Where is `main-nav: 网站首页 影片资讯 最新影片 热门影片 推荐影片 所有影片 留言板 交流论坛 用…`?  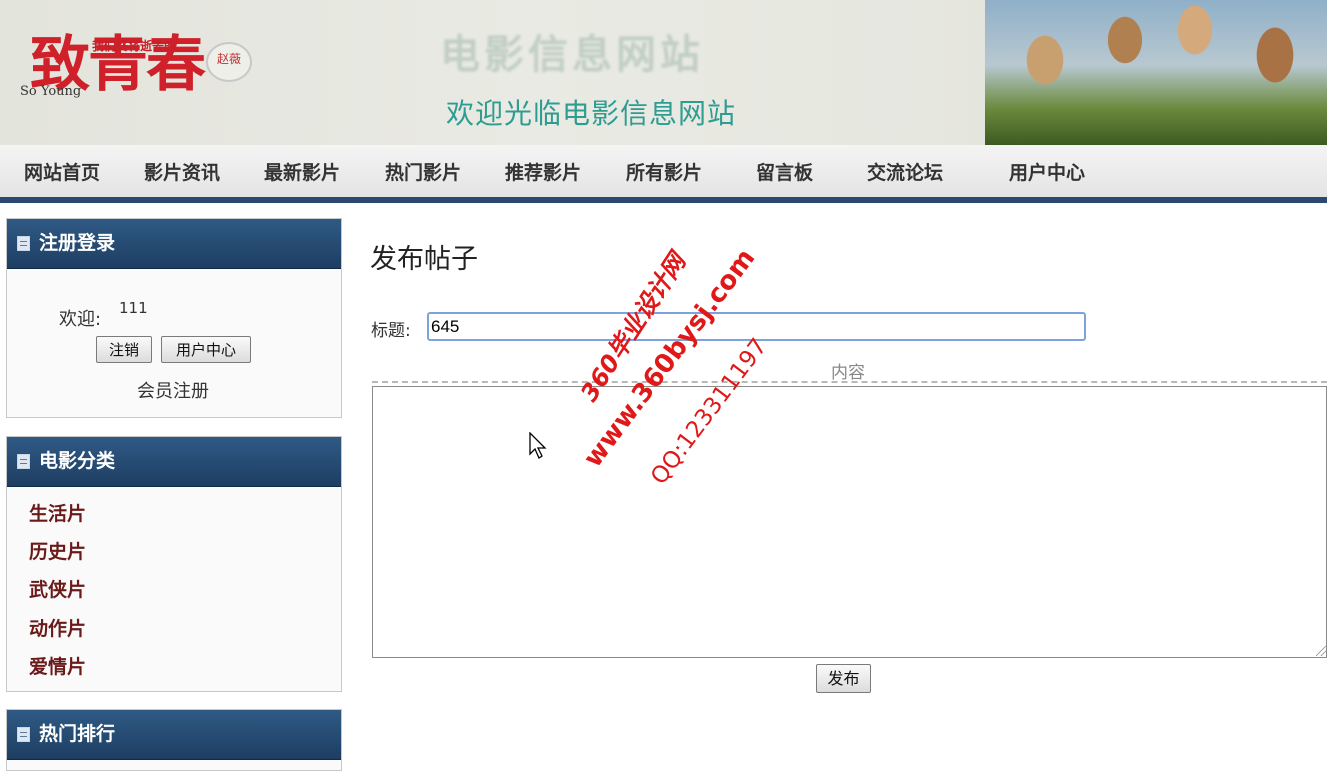 main-nav: 网站首页 影片资讯 最新影片 热门影片 推荐影片 所有影片 留言板 交流论坛 用… is located at coordinates (663, 174).